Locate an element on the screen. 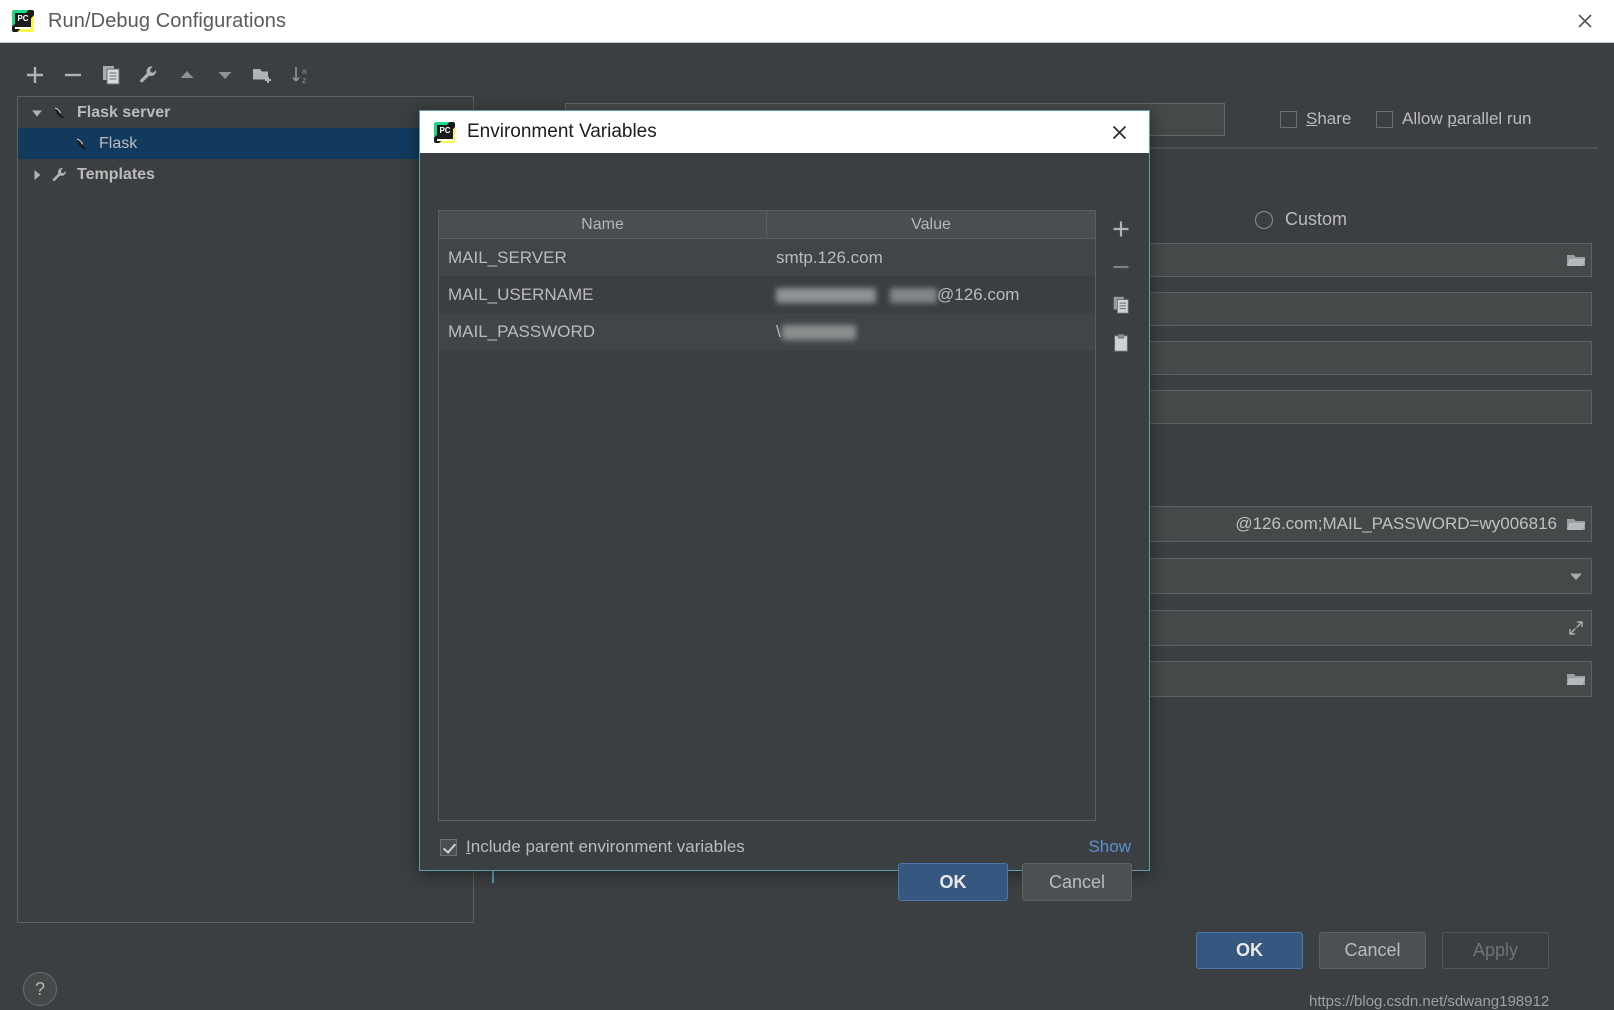 Image resolution: width=1614 pixels, height=1010 pixels. remove-configuration-button is located at coordinates (73, 75).